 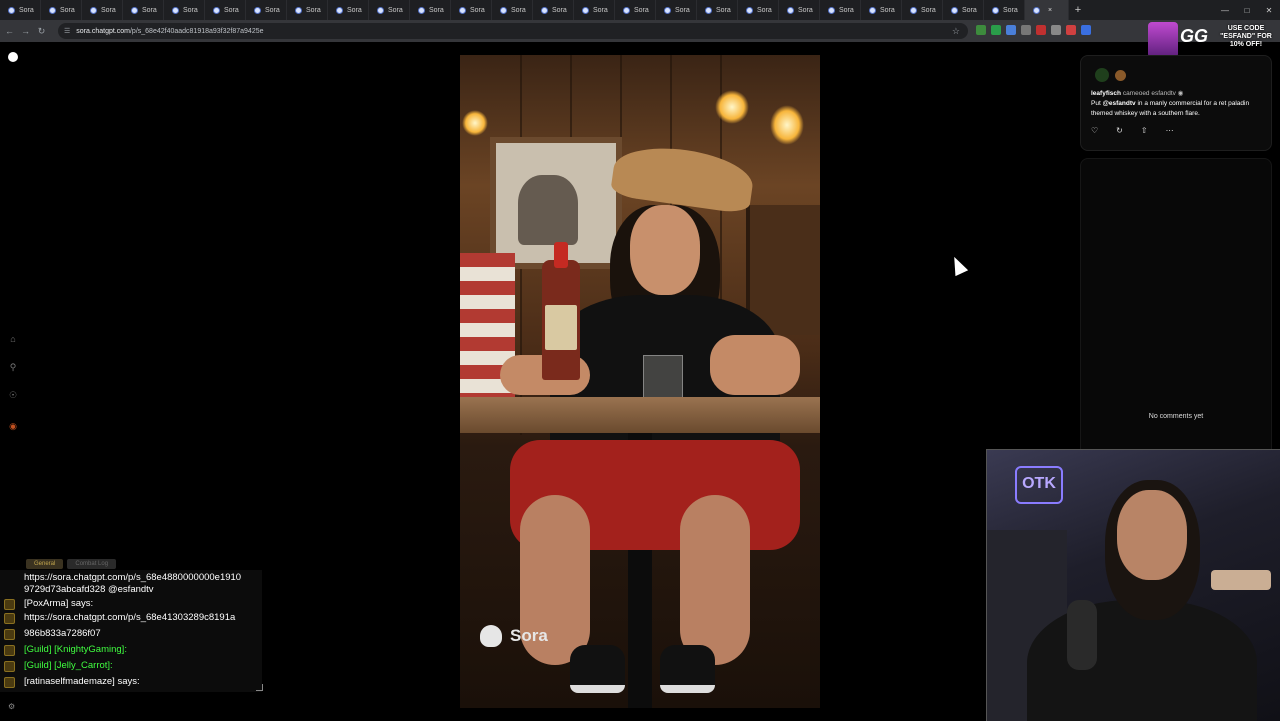 What do you see at coordinates (92, 564) in the screenshot?
I see `chat-tab: Combat Log` at bounding box center [92, 564].